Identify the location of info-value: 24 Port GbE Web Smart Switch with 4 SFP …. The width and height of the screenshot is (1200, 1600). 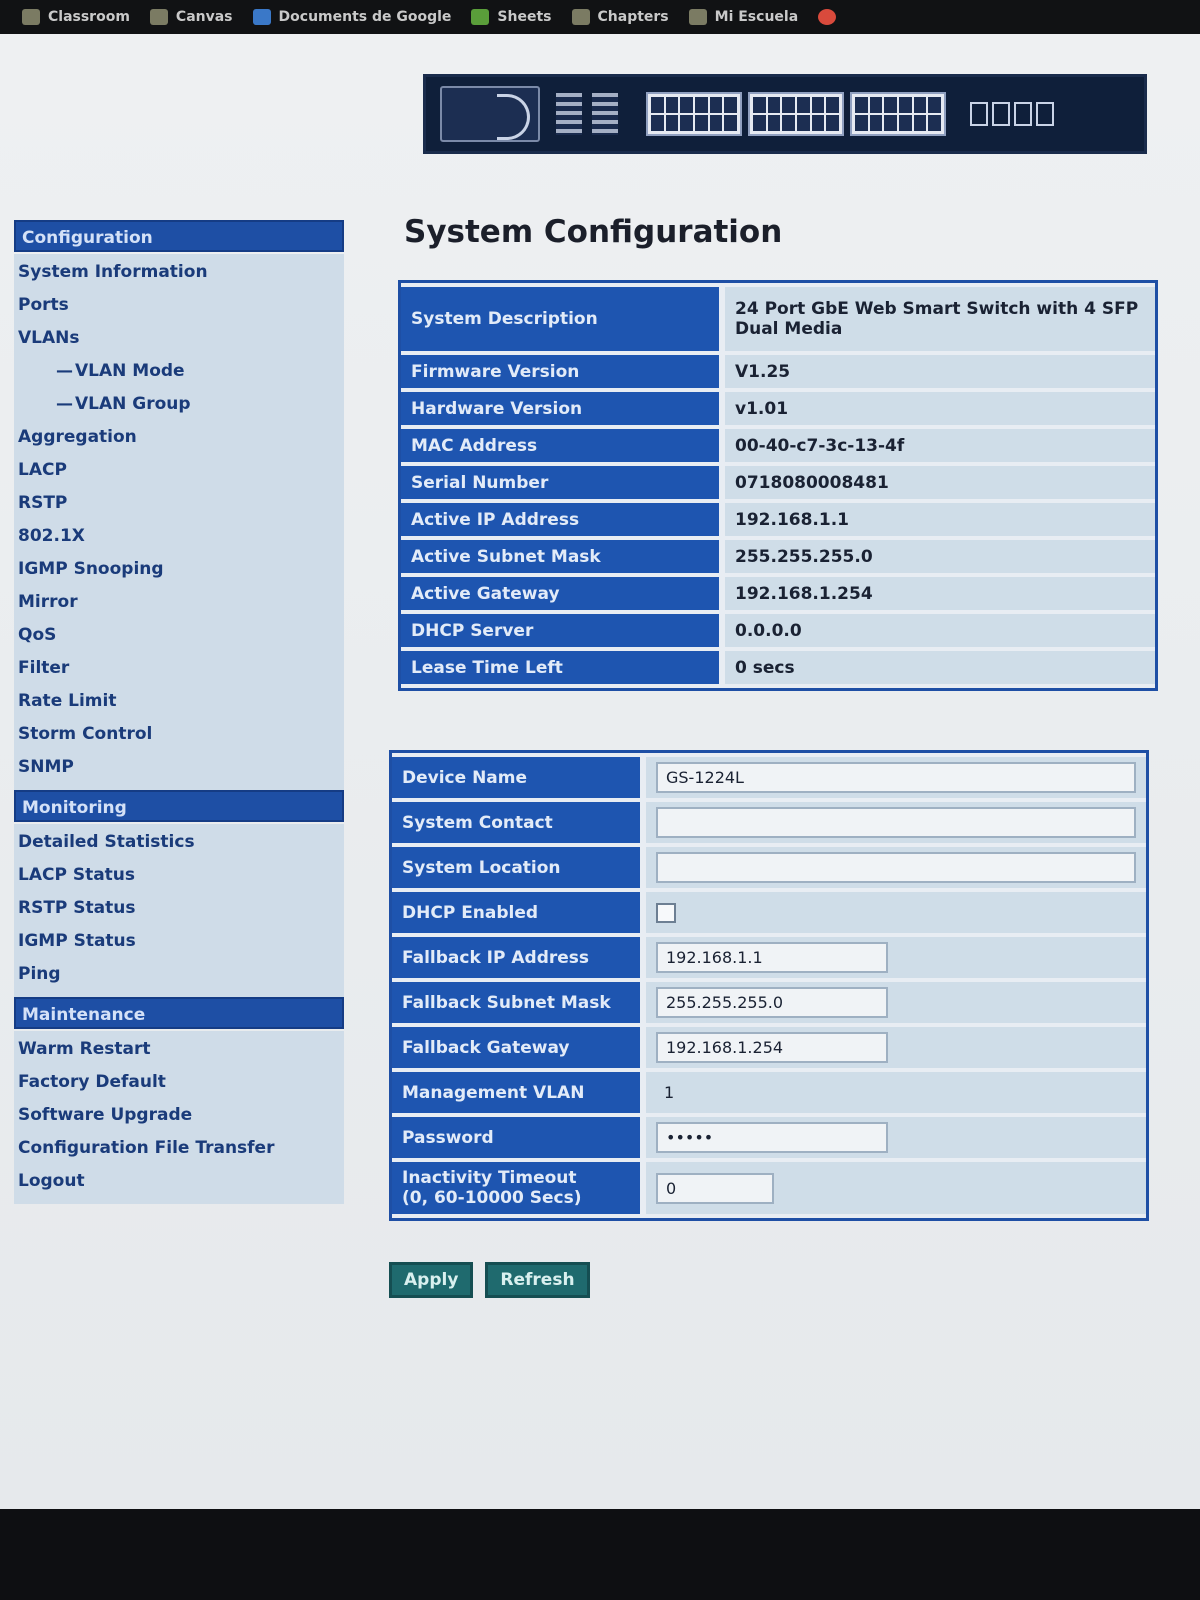
(937, 319).